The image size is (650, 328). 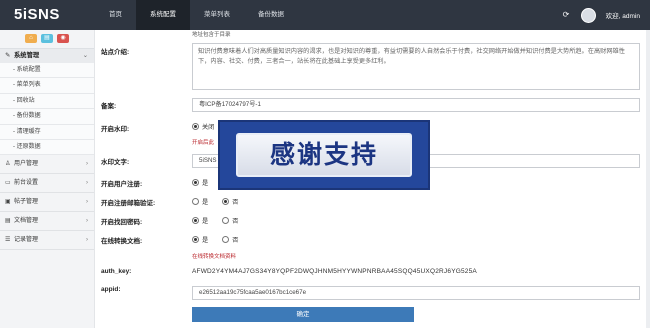 What do you see at coordinates (195, 201) in the screenshot?
I see `email-verify-yes-radio` at bounding box center [195, 201].